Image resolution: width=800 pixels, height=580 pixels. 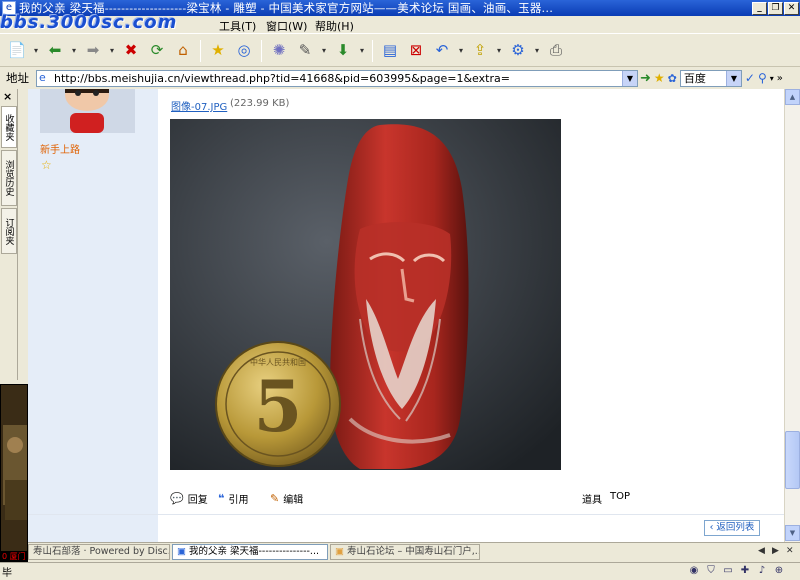 I want to click on status-text: 毕, so click(x=7, y=573).